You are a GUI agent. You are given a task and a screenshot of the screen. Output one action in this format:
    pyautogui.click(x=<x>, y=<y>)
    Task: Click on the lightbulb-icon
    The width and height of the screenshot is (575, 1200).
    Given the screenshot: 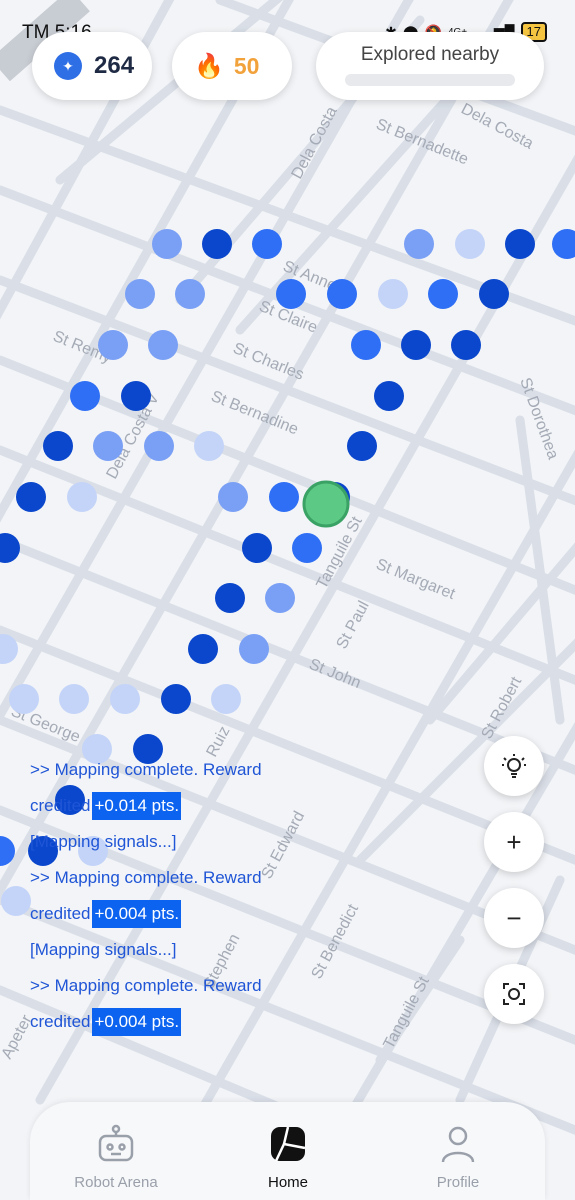 What is the action you would take?
    pyautogui.click(x=514, y=766)
    